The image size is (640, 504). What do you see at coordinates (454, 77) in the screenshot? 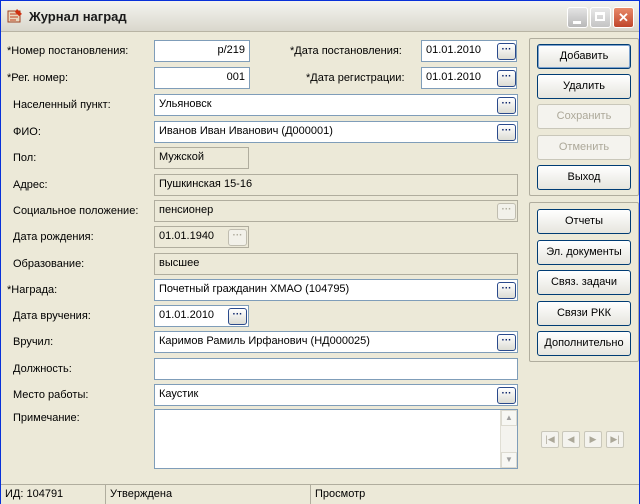
I see `reg-date-value: 01.01.2010` at bounding box center [454, 77].